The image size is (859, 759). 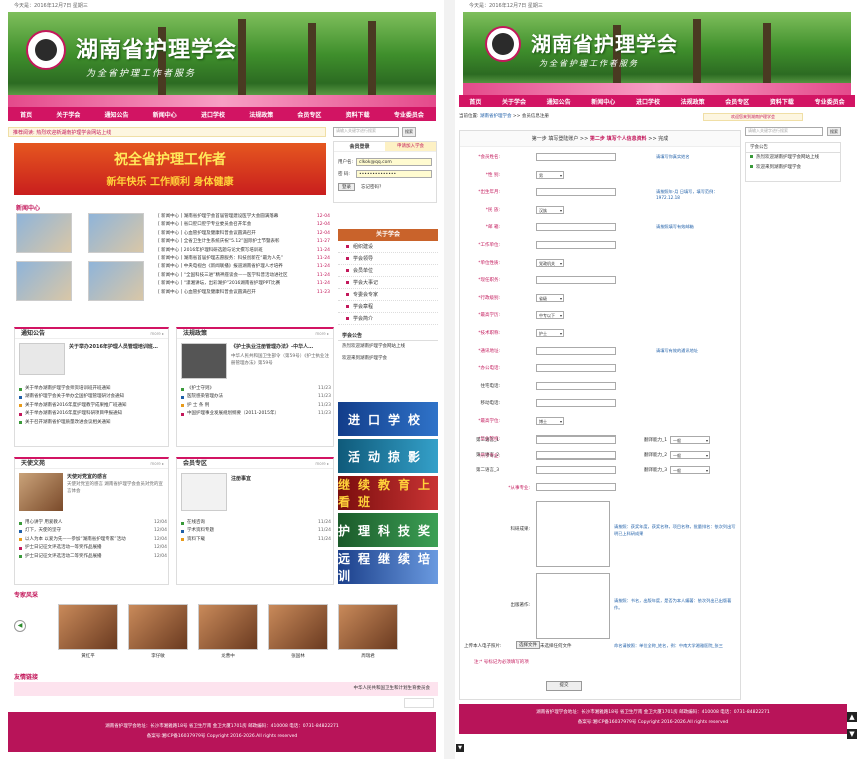 I want to click on news-title: [ 新闻中心 ] 中央电视台《新闻联播》报道湖南省护理人才培养, so click(x=236, y=267).